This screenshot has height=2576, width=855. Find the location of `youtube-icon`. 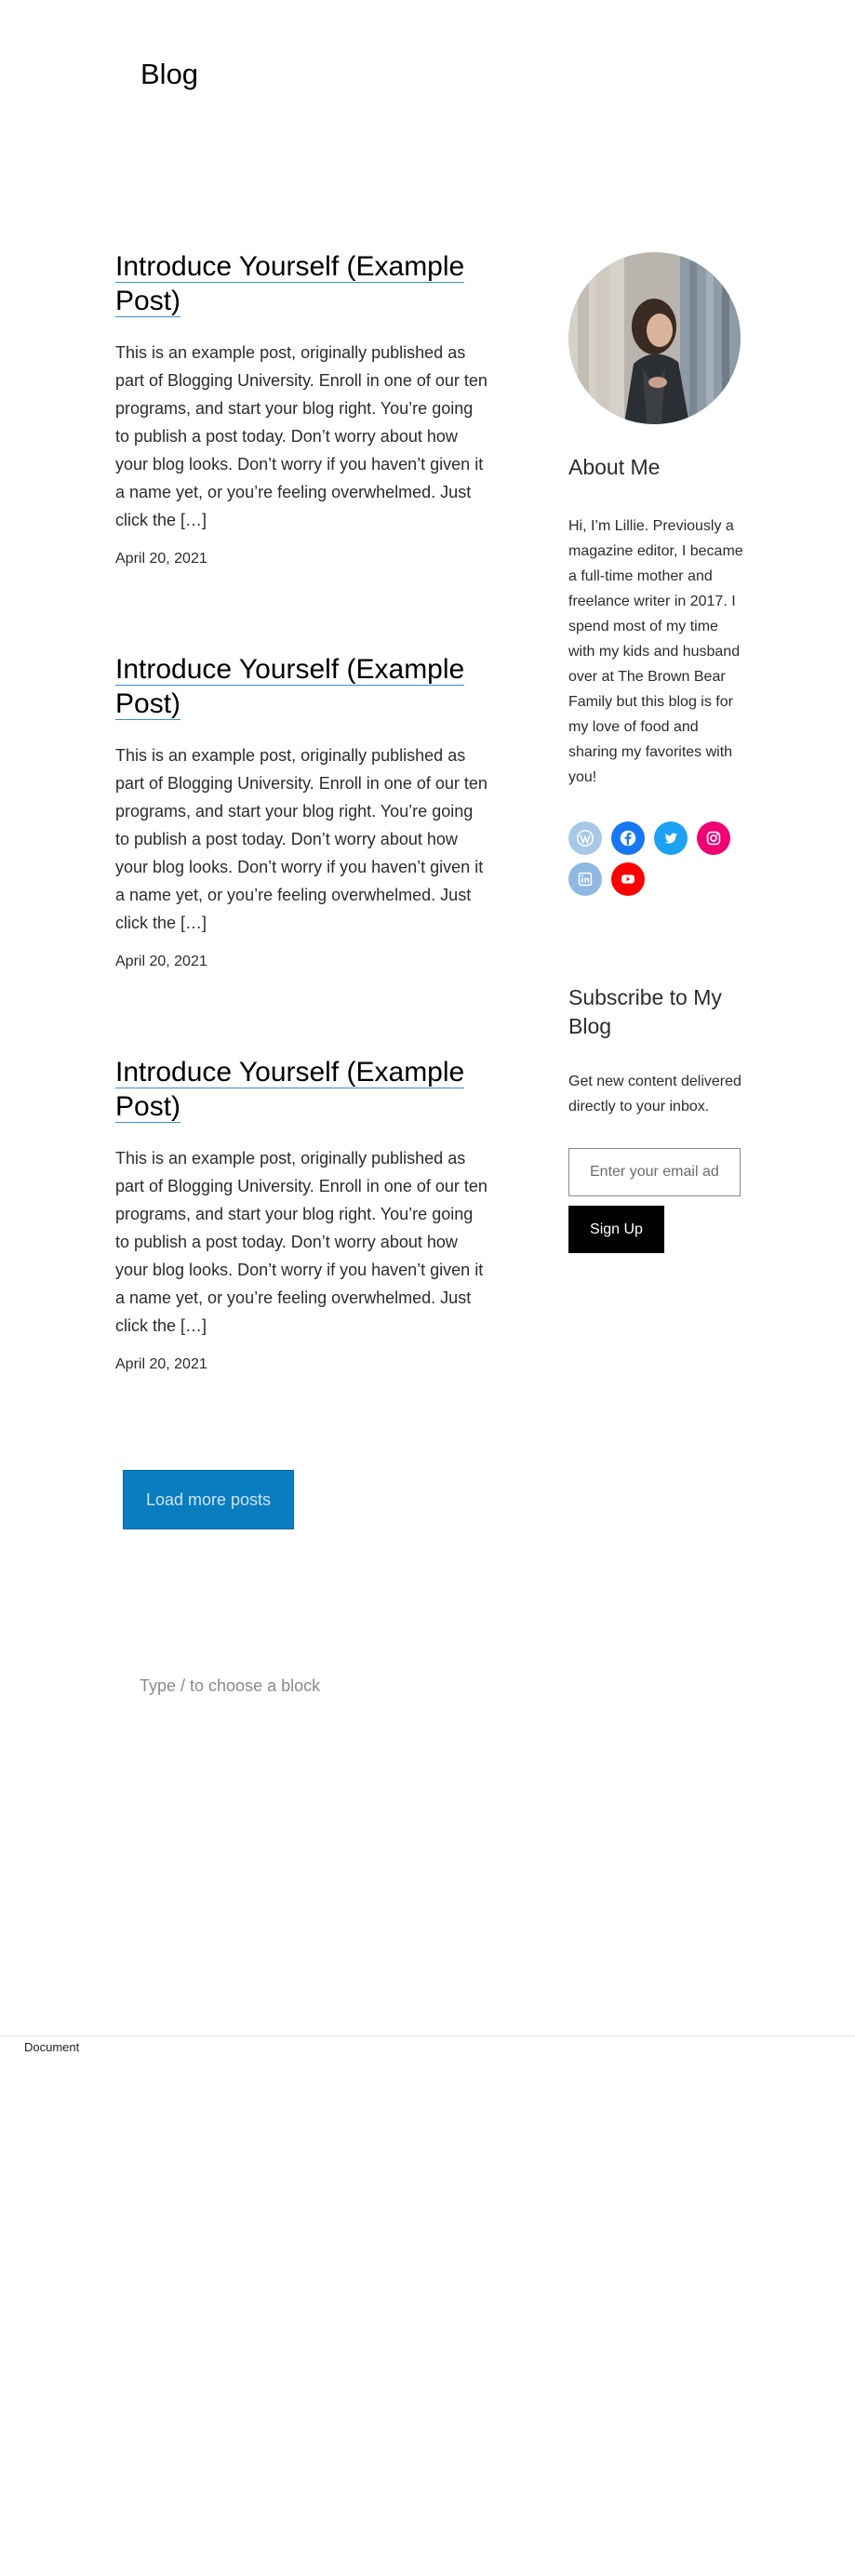

youtube-icon is located at coordinates (628, 879).